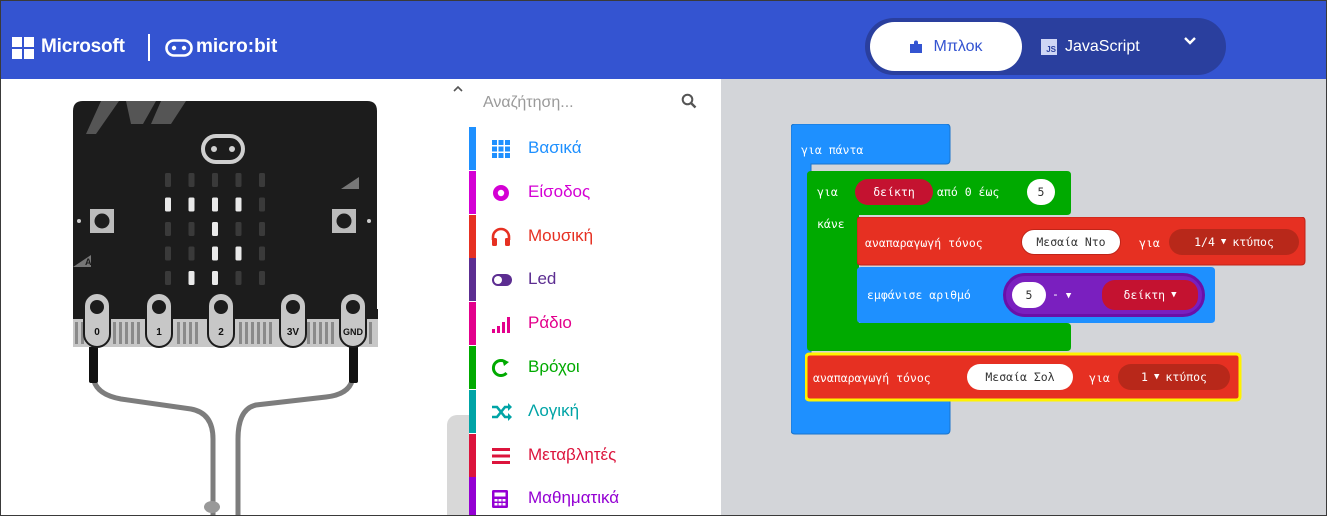 This screenshot has width=1327, height=516. What do you see at coordinates (595, 148) in the screenshot?
I see `toolbox-category: Βασικά` at bounding box center [595, 148].